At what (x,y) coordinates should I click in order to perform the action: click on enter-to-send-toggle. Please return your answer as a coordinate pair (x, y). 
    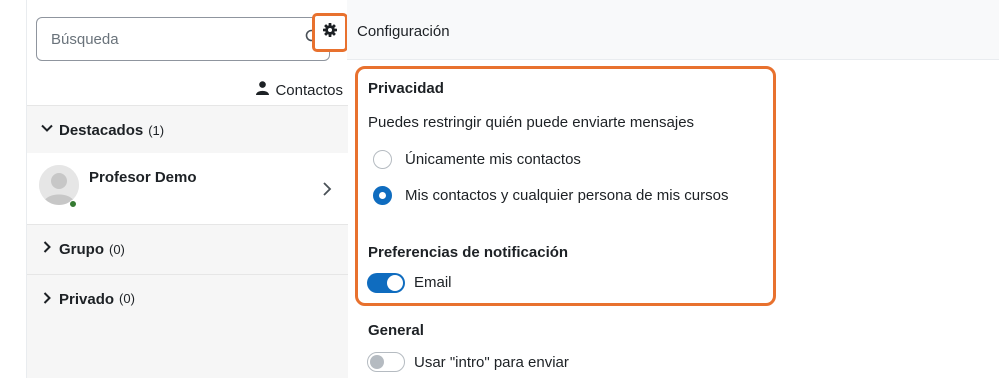
    Looking at the image, I should click on (386, 362).